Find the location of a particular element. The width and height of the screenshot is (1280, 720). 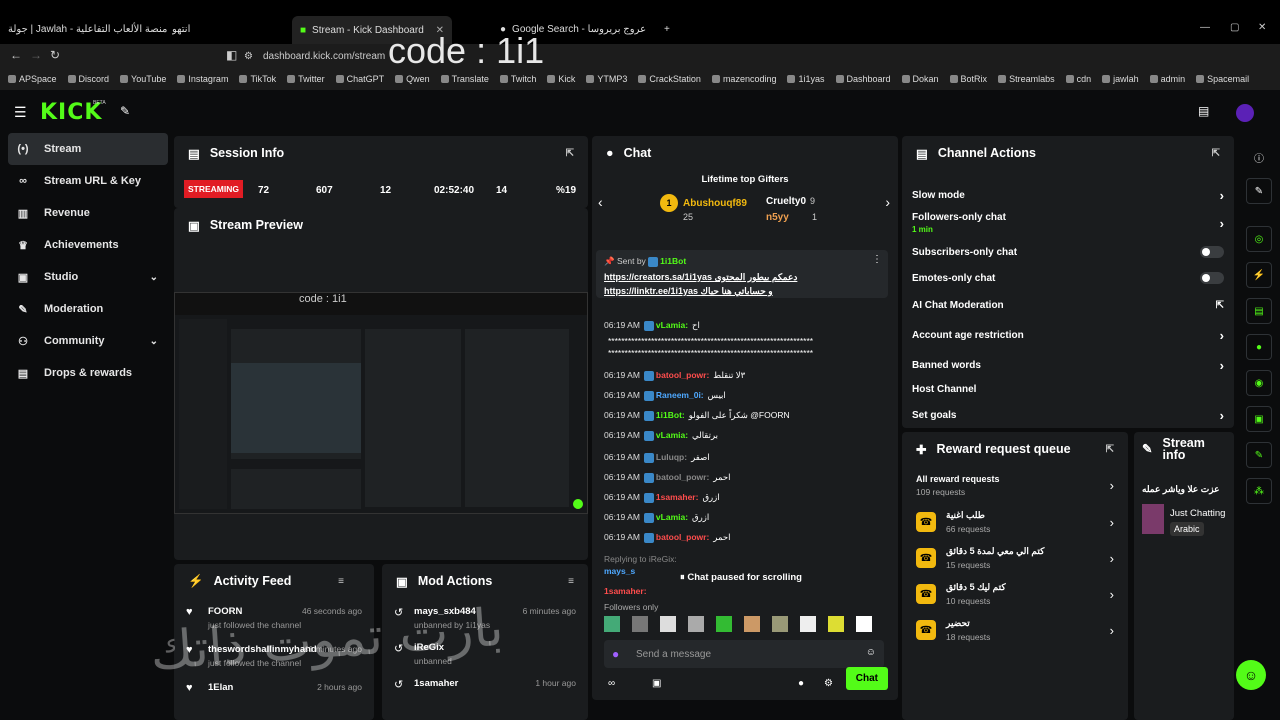

prev-icon: ‹ is located at coordinates (600, 202).